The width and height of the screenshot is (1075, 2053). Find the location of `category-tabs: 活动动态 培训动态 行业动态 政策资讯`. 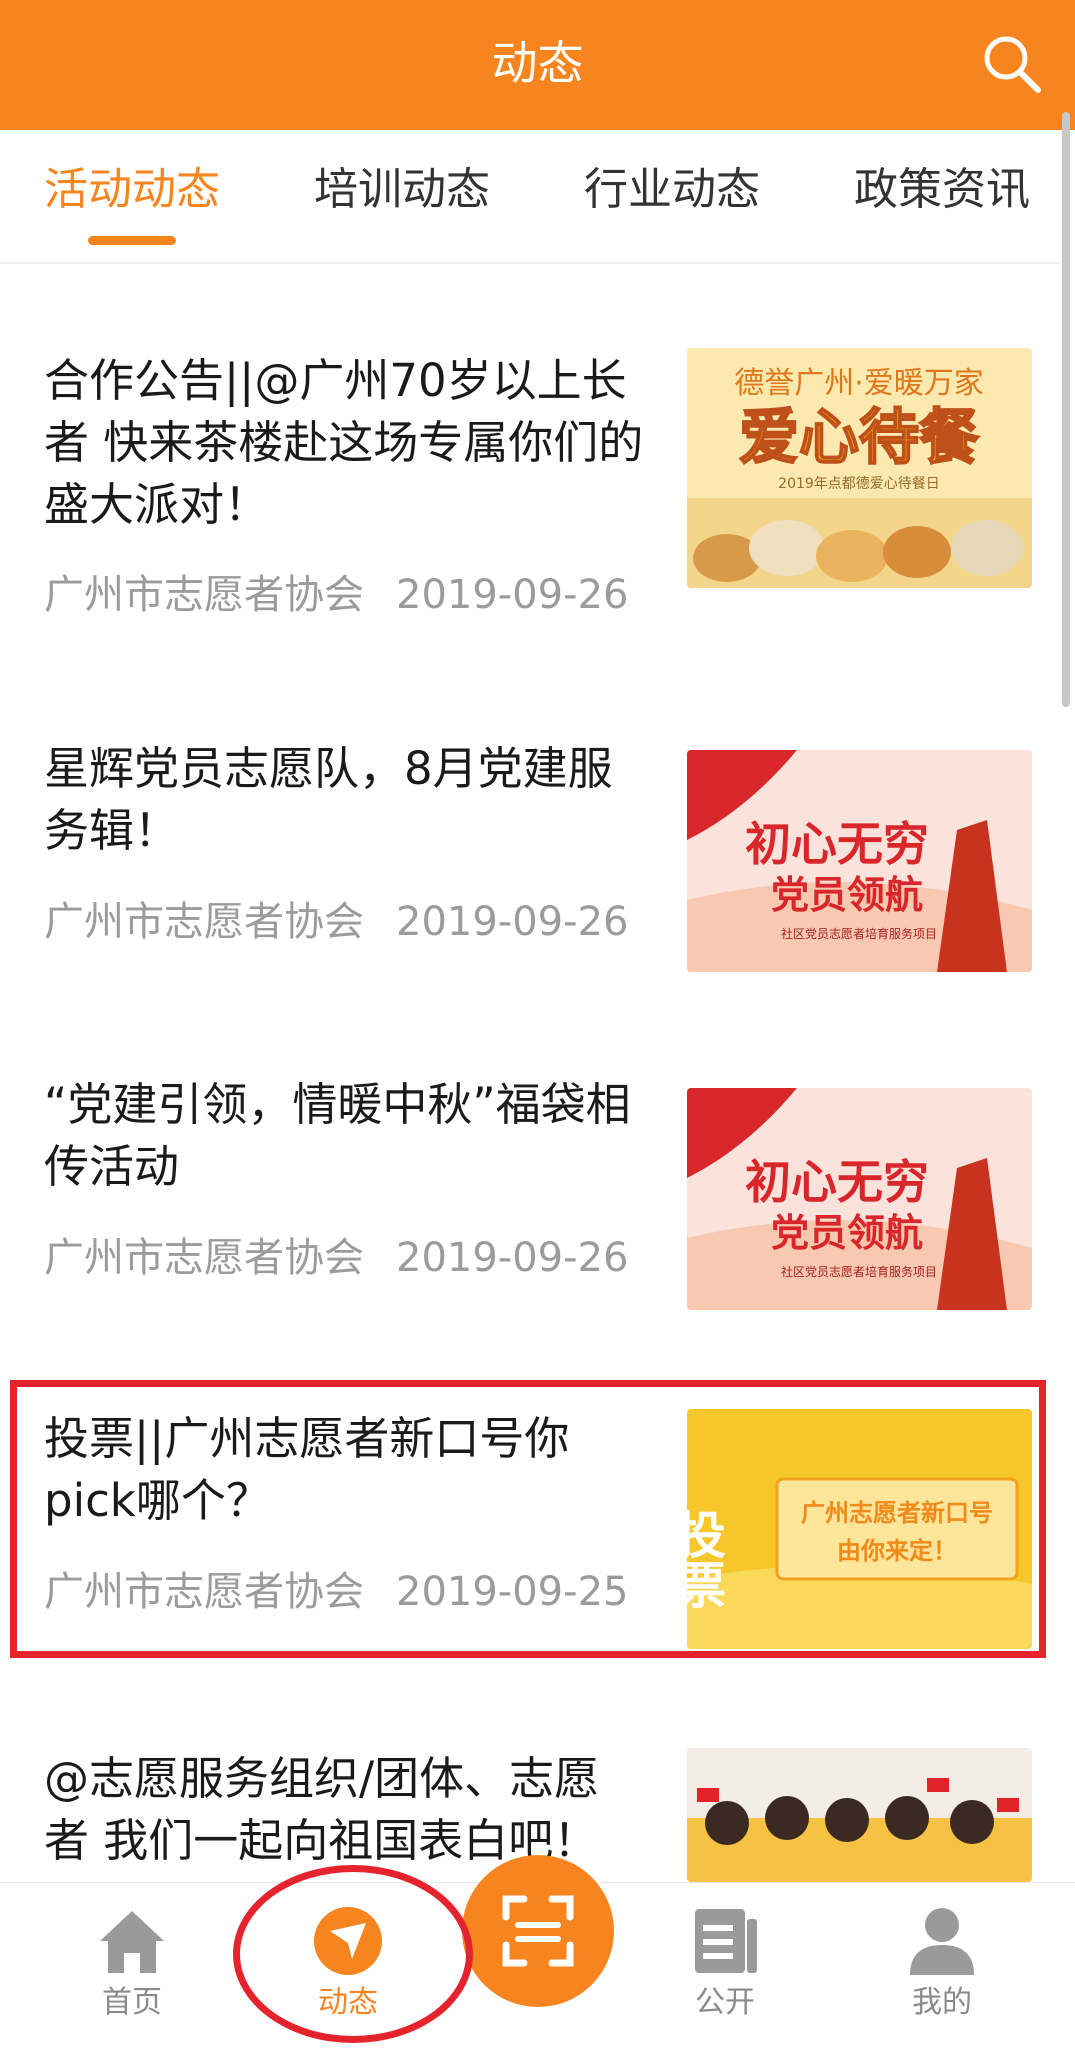

category-tabs: 活动动态 培训动态 行业动态 政策资讯 is located at coordinates (530, 197).